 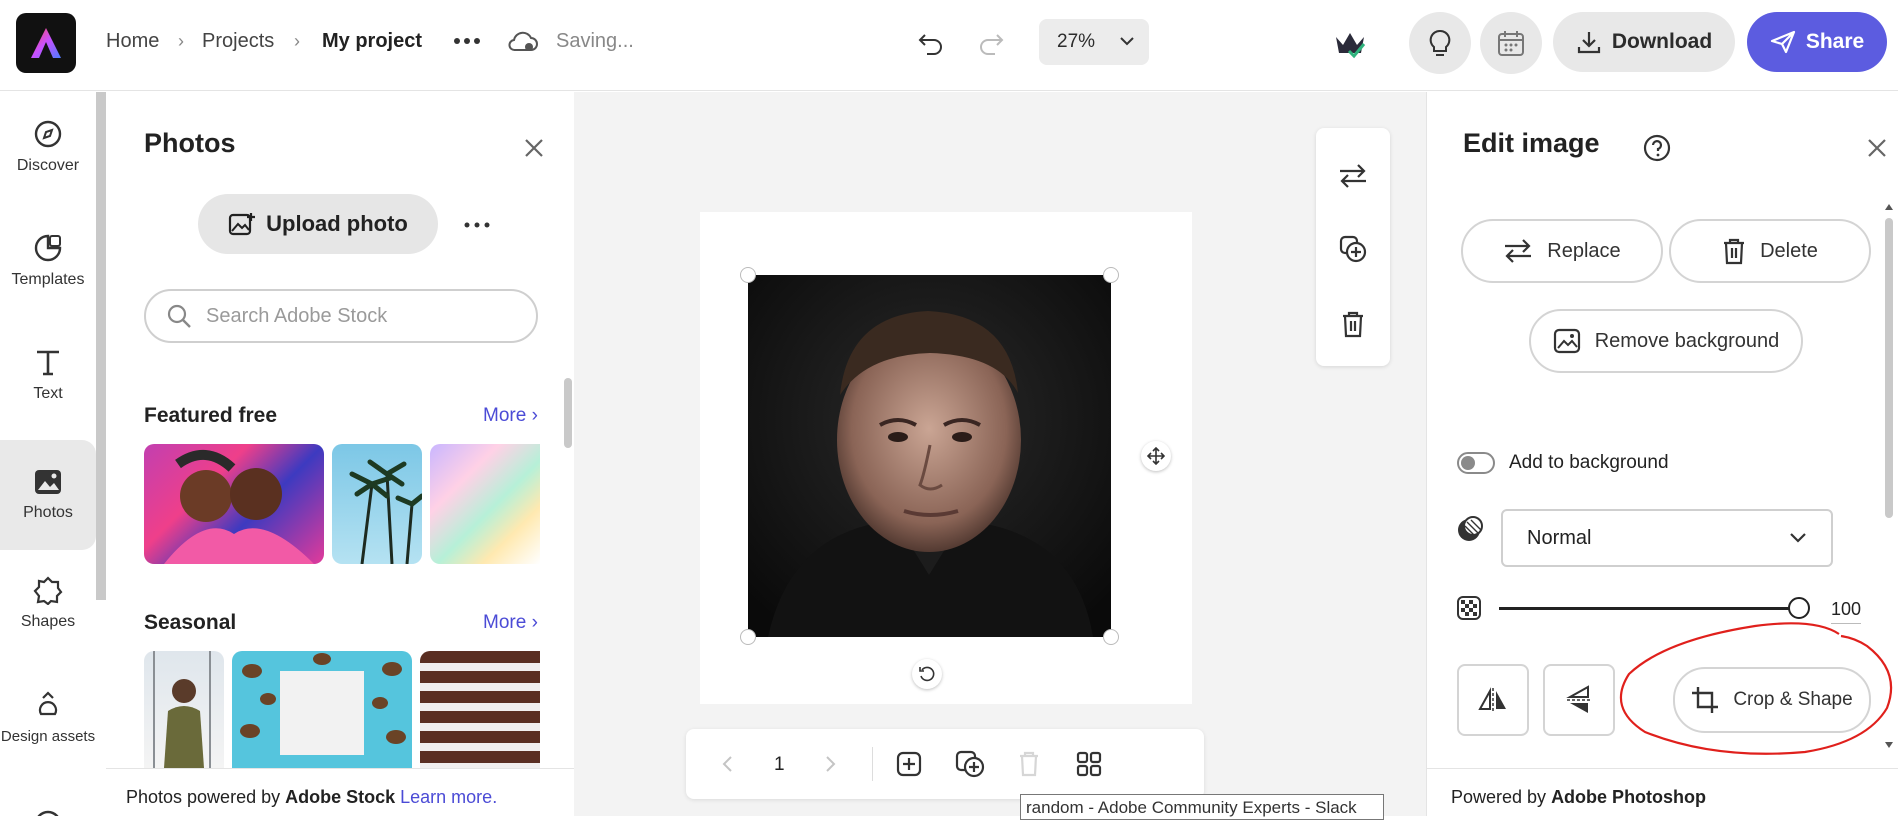 I want to click on add-to-background-toggle, so click(x=1476, y=463).